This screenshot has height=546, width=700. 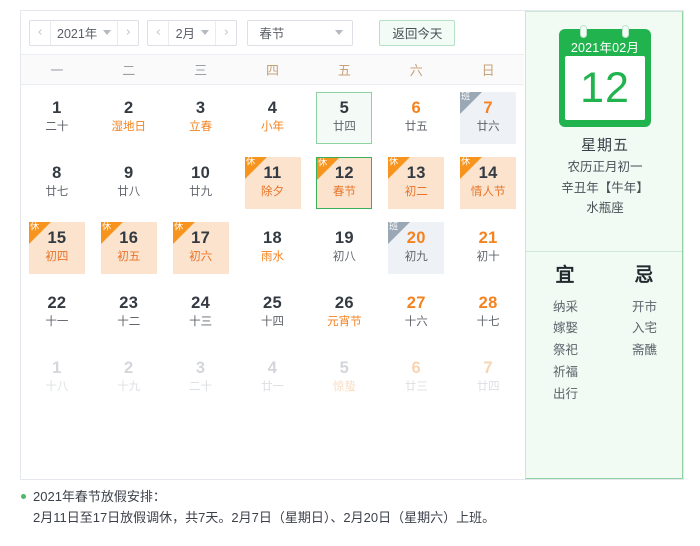 I want to click on calendar-day-cell: 24 十三, so click(x=201, y=312).